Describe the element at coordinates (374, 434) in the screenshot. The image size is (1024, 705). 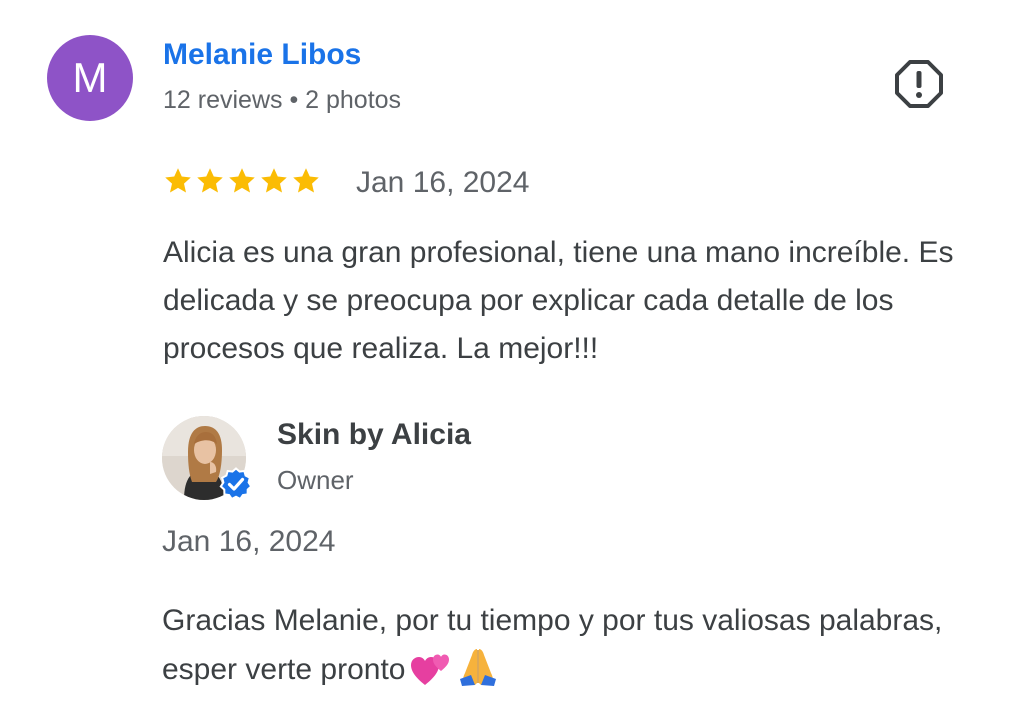
I see `owner-name: Skin by Alicia` at that location.